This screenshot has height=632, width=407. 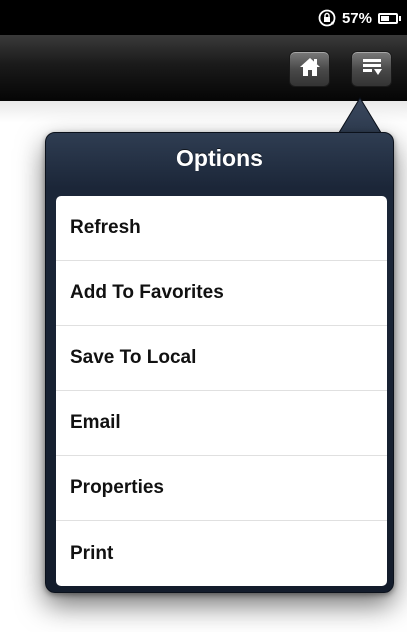 I want to click on home-icon, so click(x=310, y=69).